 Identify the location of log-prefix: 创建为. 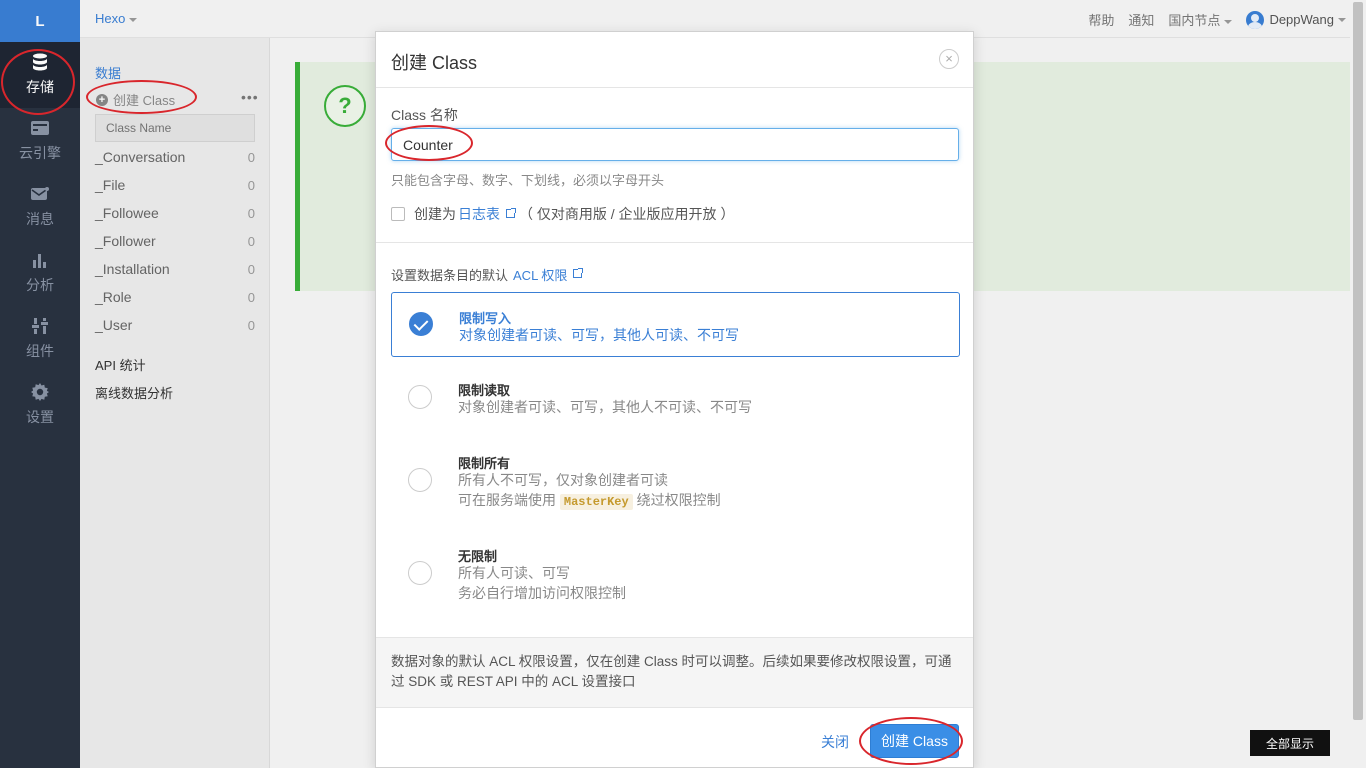
(435, 214).